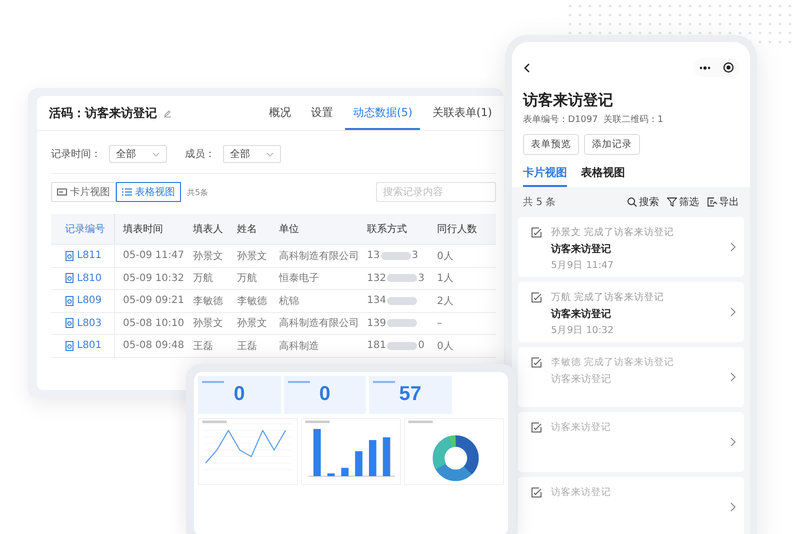  What do you see at coordinates (593, 120) in the screenshot?
I see `form-meta: 表单编号：D1097 关联二维码：1` at bounding box center [593, 120].